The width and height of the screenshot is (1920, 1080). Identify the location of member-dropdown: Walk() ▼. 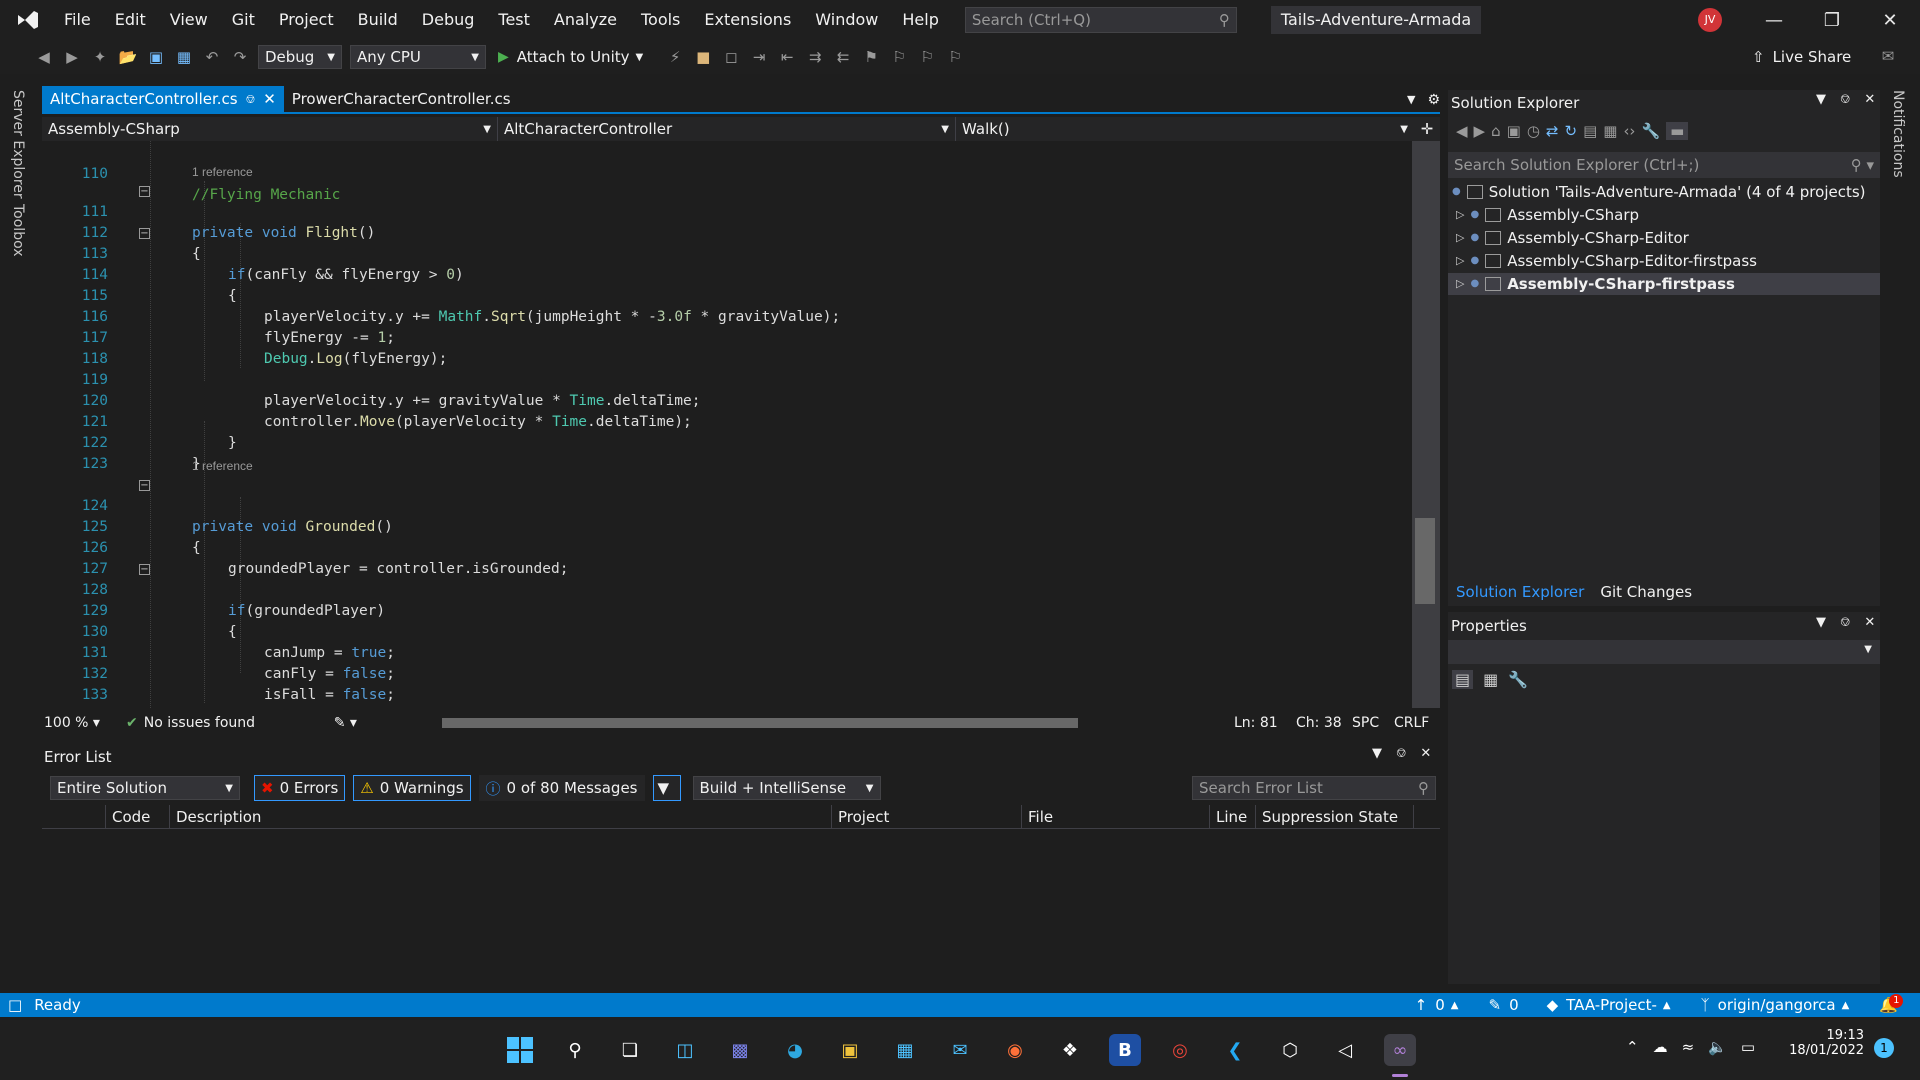
(1185, 129).